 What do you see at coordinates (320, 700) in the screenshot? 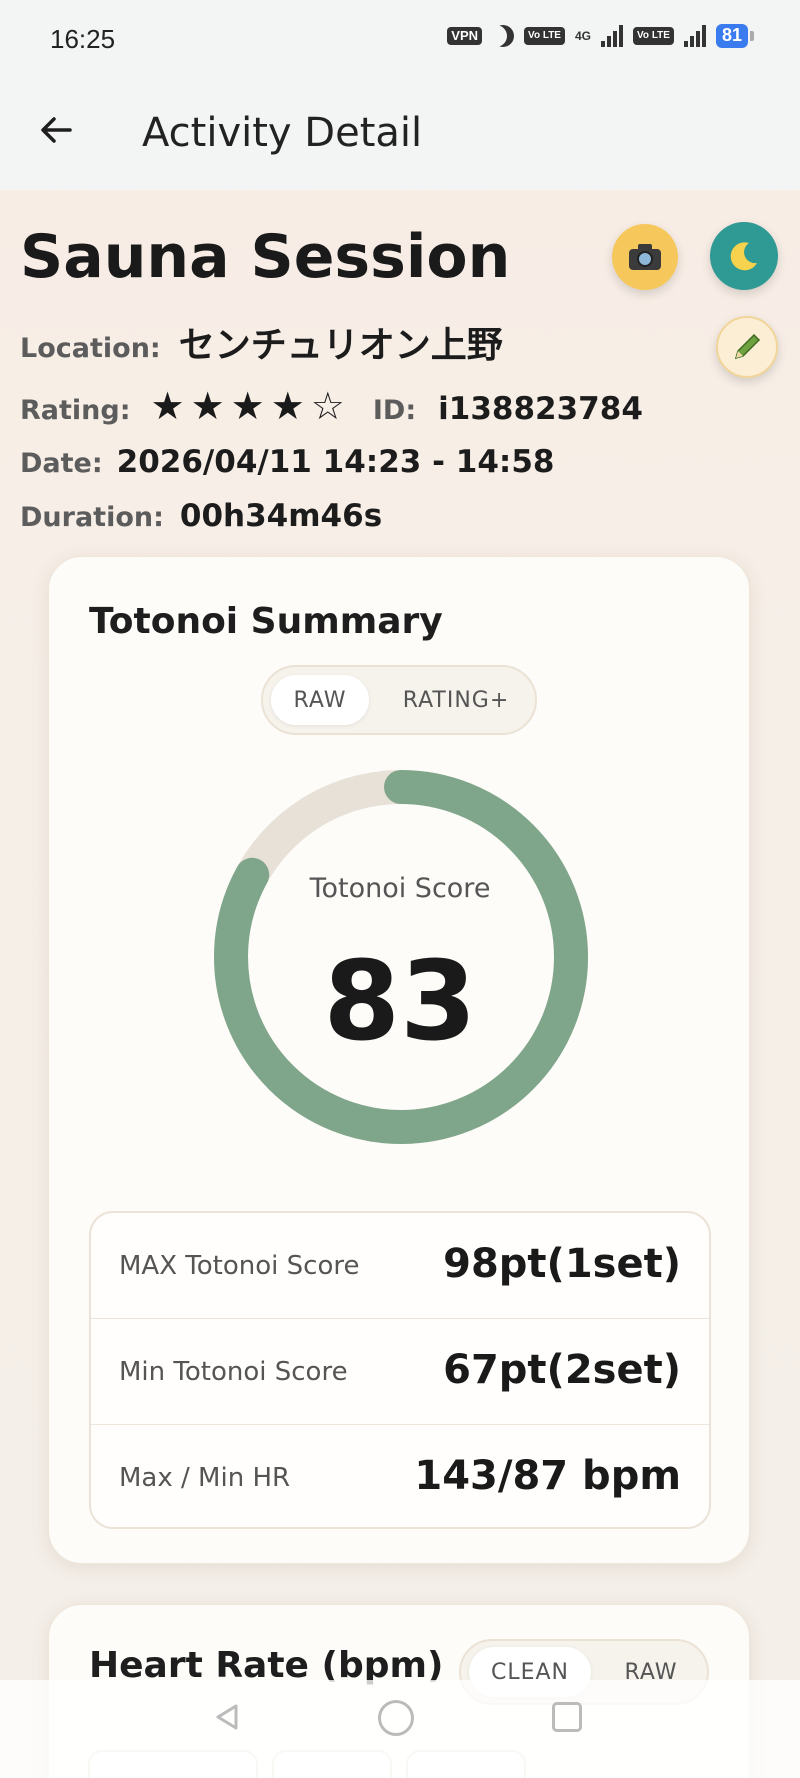
I see `toggle-raw: RAW` at bounding box center [320, 700].